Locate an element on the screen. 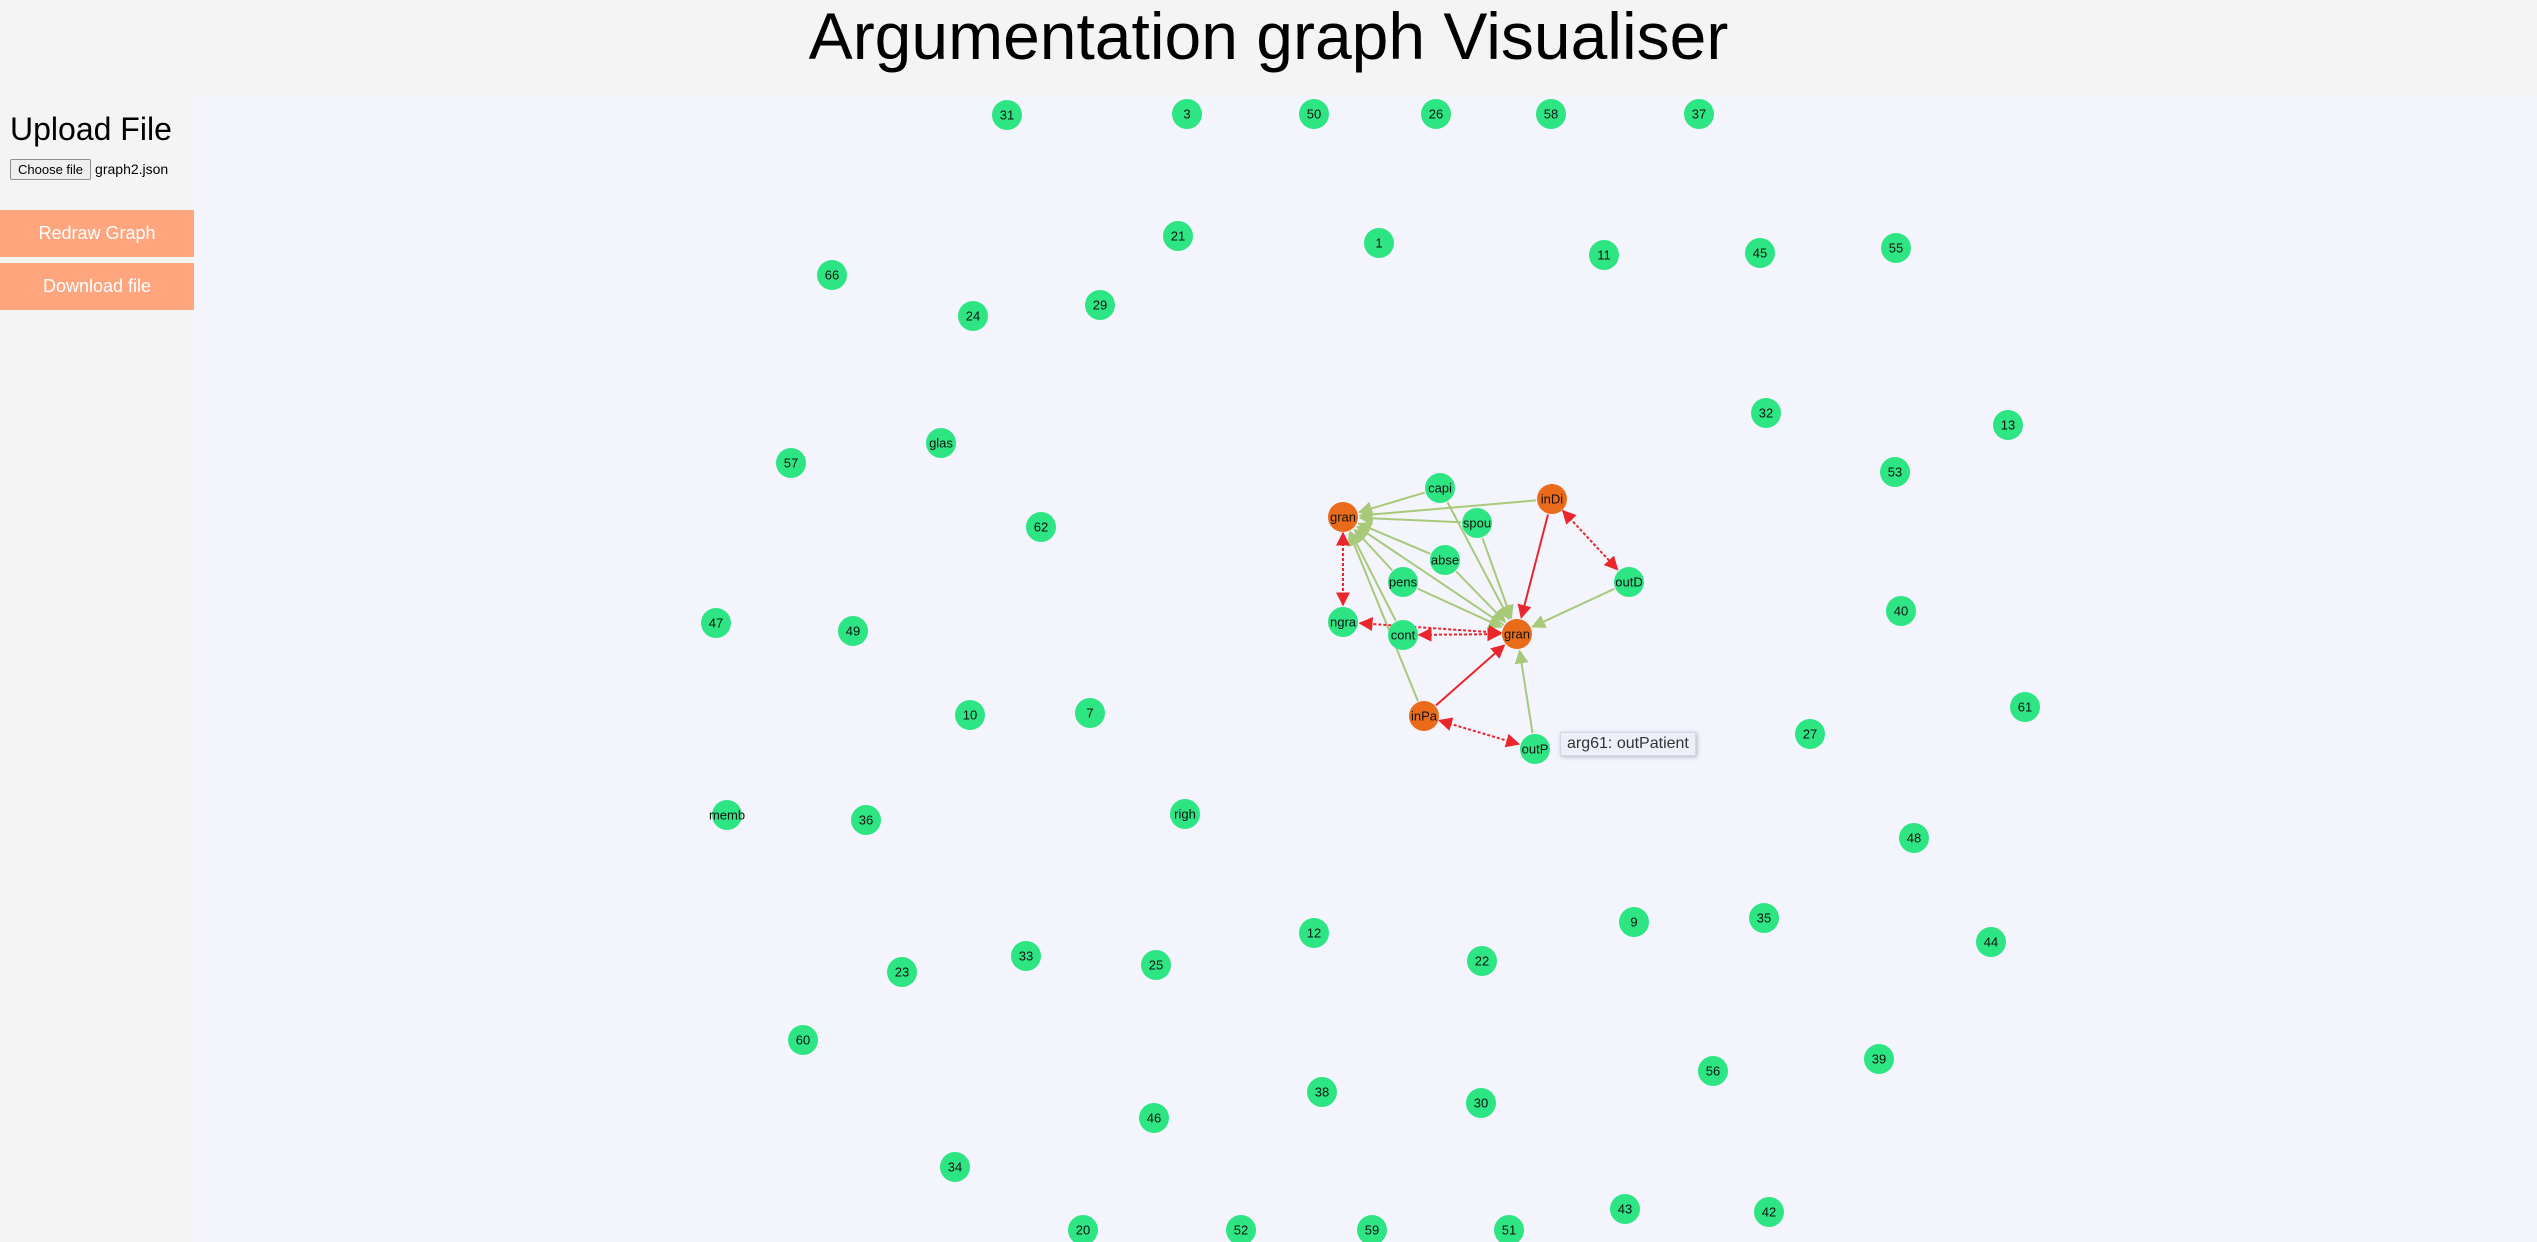 The width and height of the screenshot is (2537, 1242). graph-node-25: 25 is located at coordinates (1156, 965).